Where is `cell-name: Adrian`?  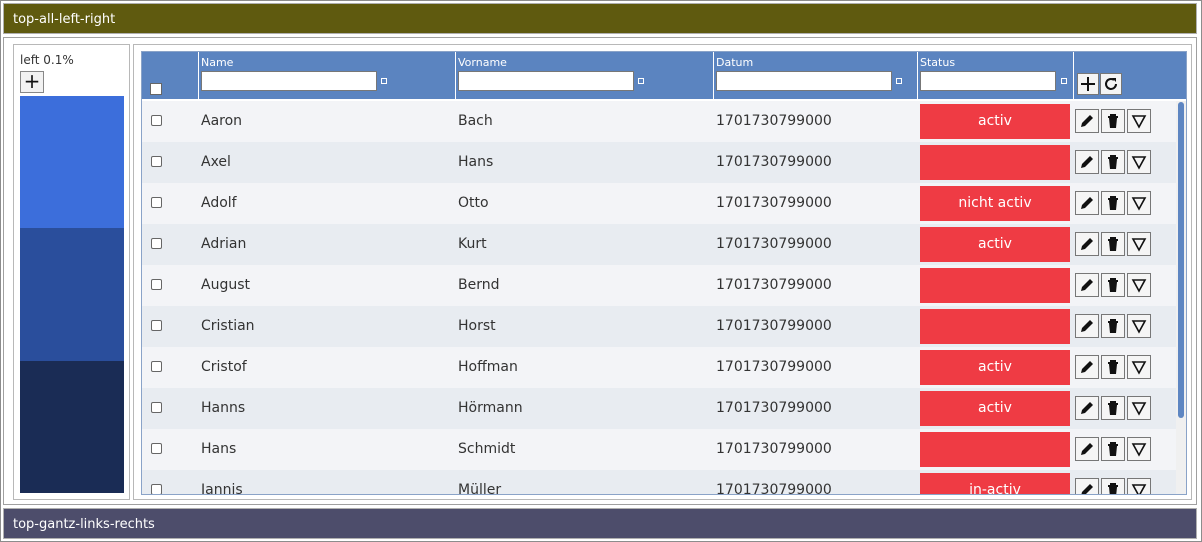
cell-name: Adrian is located at coordinates (224, 244).